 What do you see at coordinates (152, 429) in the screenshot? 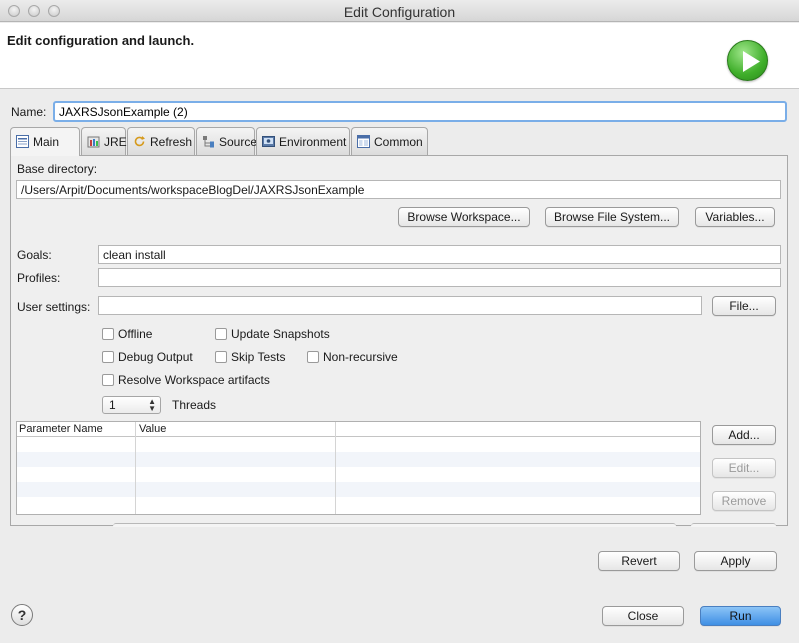
I see `column-header-value: Value` at bounding box center [152, 429].